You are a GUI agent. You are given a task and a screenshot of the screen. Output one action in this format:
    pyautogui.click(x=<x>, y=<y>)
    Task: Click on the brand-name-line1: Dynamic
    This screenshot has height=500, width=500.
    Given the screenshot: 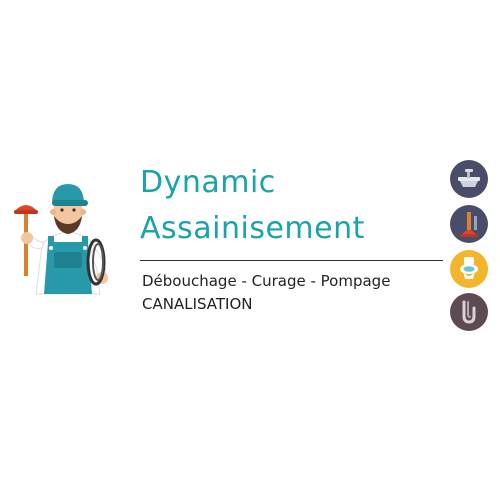 What is the action you would take?
    pyautogui.click(x=208, y=182)
    